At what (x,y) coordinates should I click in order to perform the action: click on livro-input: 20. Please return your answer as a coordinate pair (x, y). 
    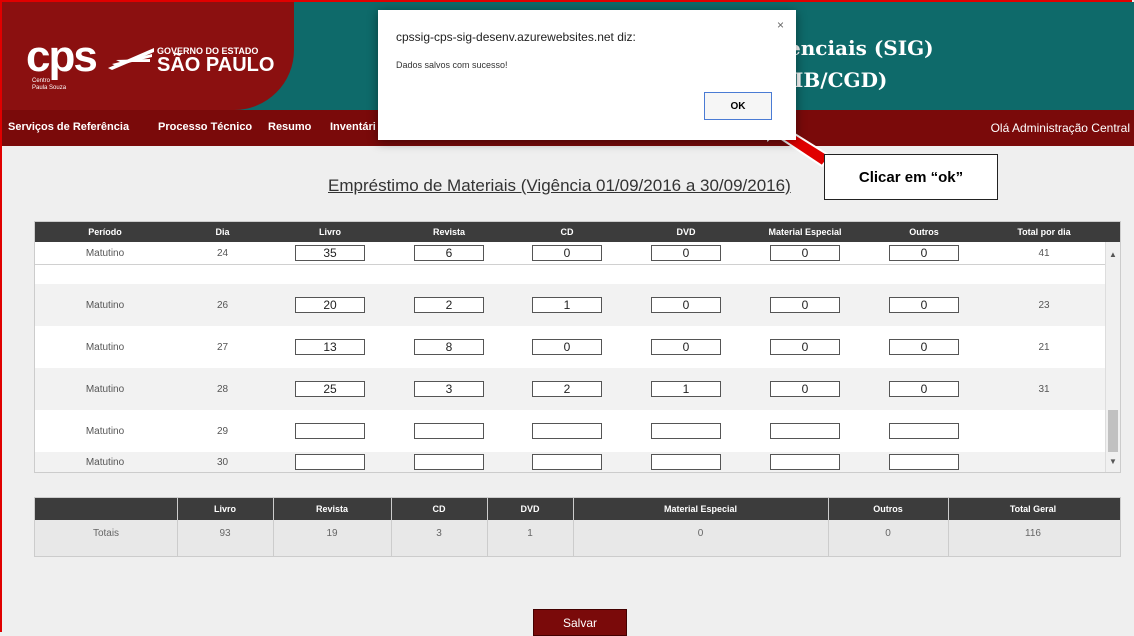
    Looking at the image, I should click on (330, 305).